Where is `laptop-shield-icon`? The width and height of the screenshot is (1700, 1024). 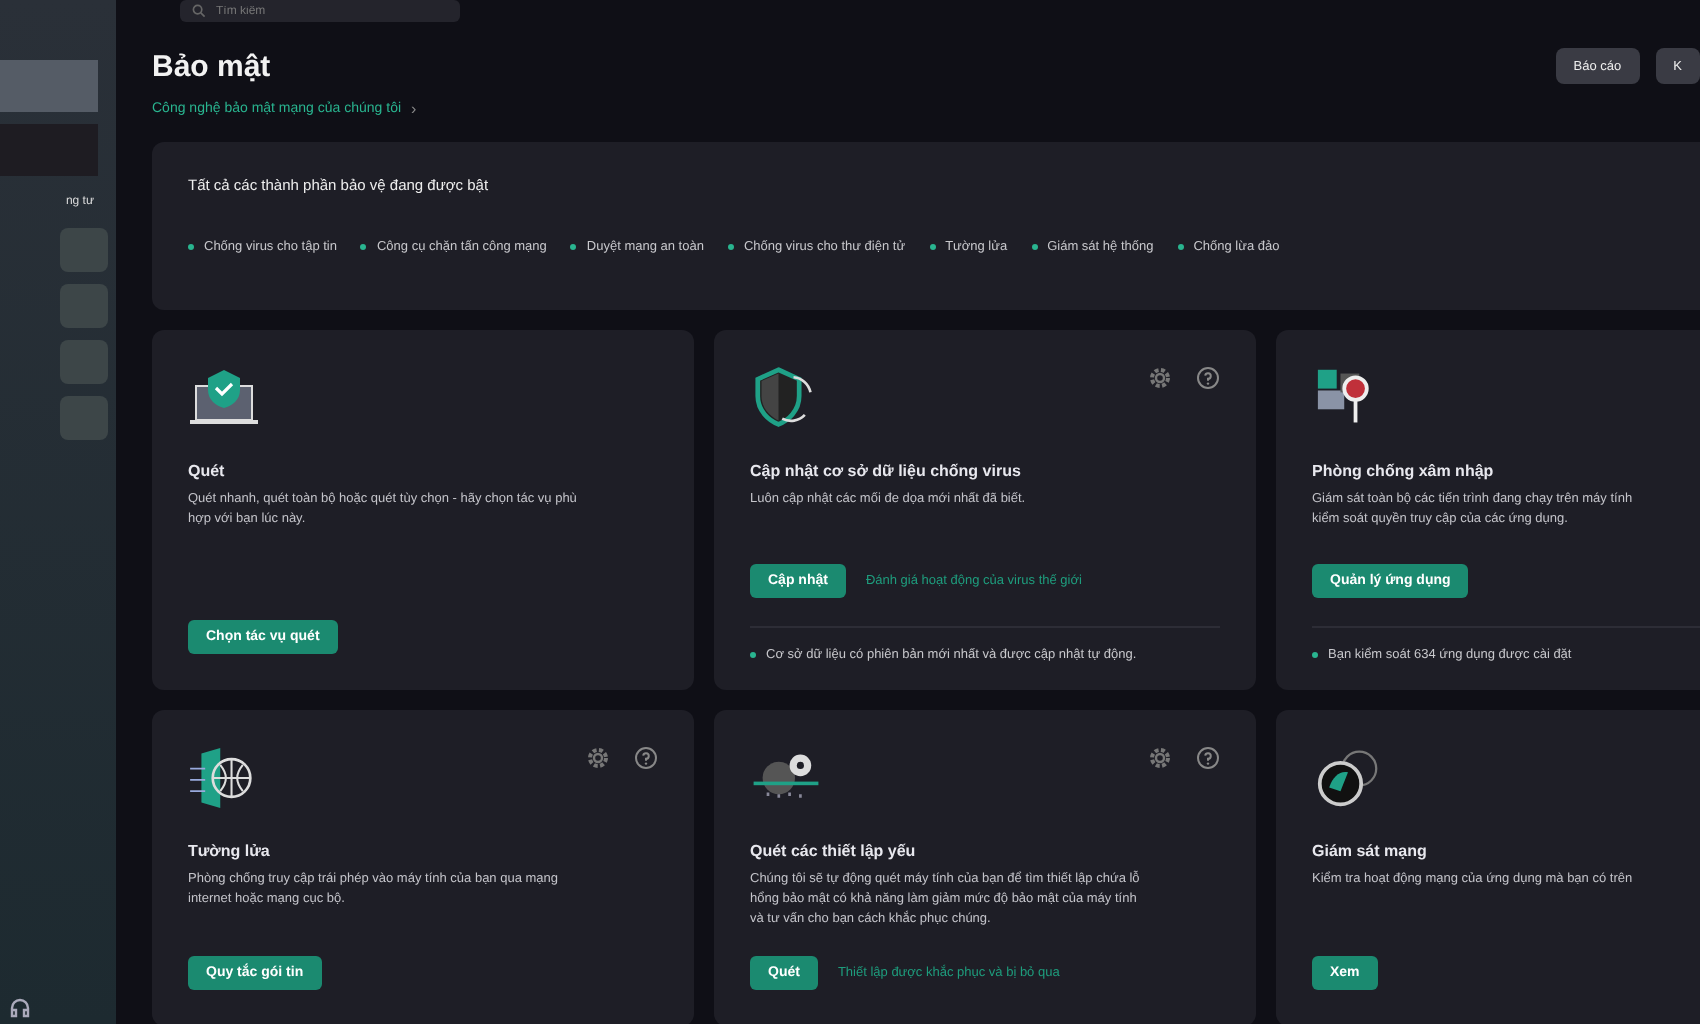 laptop-shield-icon is located at coordinates (224, 398).